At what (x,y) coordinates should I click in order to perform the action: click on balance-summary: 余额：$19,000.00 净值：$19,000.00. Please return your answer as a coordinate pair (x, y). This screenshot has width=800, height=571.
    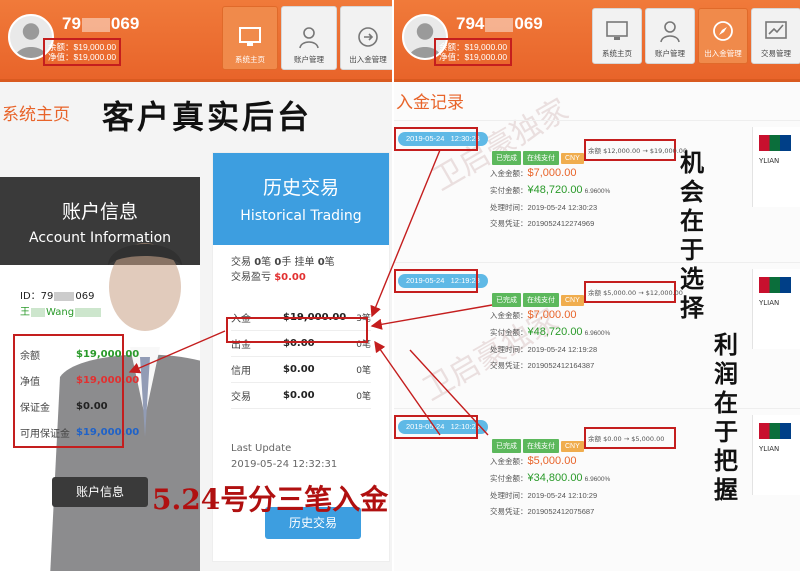
    Looking at the image, I should click on (82, 52).